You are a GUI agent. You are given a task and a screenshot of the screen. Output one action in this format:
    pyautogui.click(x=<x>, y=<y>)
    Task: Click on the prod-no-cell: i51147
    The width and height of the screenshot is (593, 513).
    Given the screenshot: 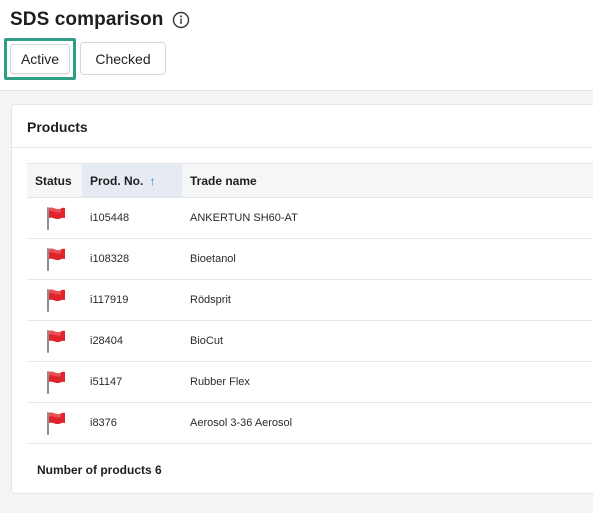 What is the action you would take?
    pyautogui.click(x=132, y=382)
    